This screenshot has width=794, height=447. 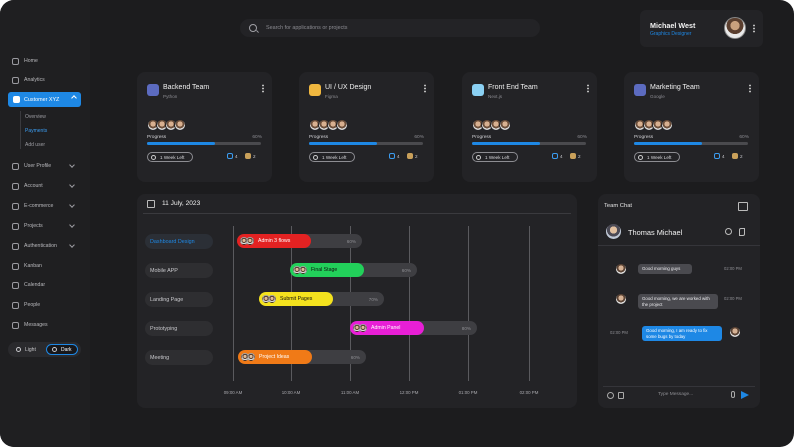 What do you see at coordinates (44, 99) in the screenshot?
I see `sidebar-item-customer: Customer XYZ` at bounding box center [44, 99].